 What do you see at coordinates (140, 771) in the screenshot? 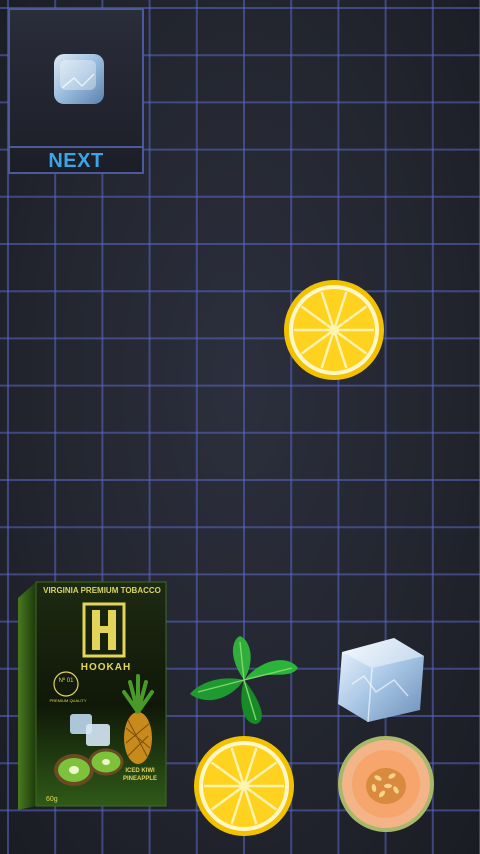
I see `box-flavor-line1: ICED KIWI` at bounding box center [140, 771].